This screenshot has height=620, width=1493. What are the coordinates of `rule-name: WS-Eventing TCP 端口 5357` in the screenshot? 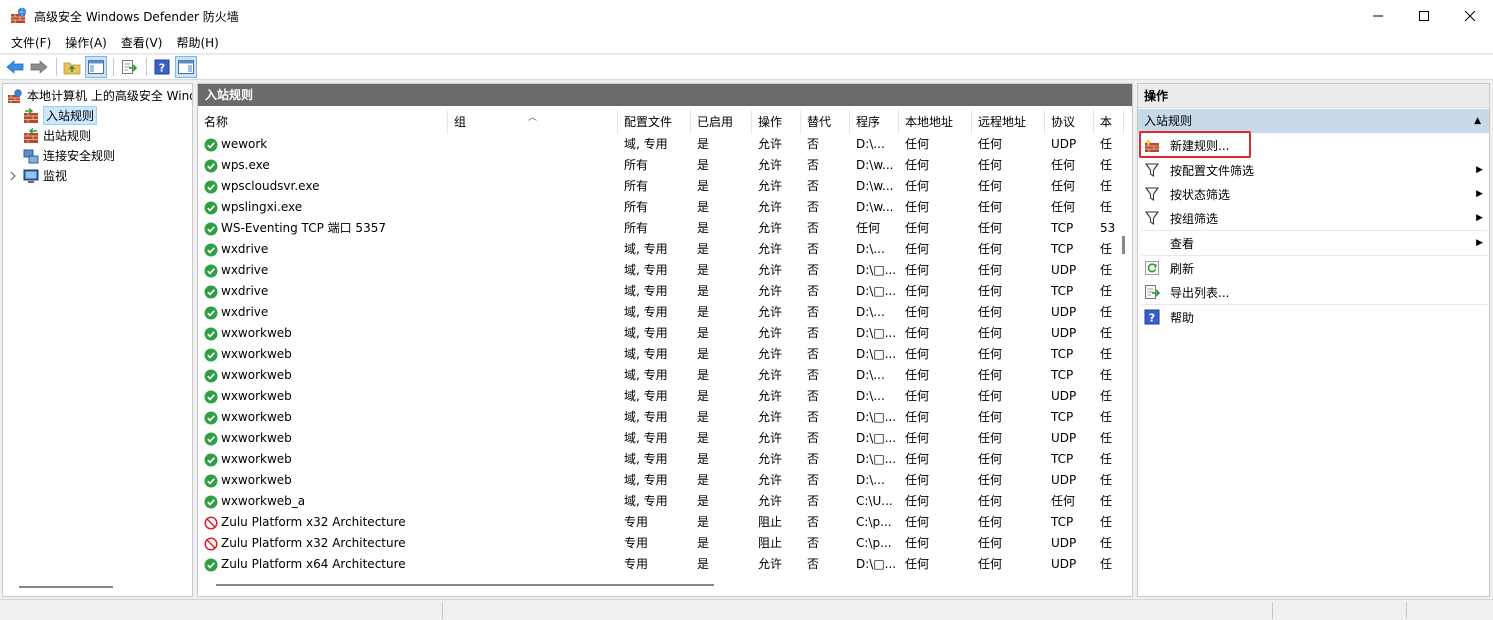 It's located at (303, 228).